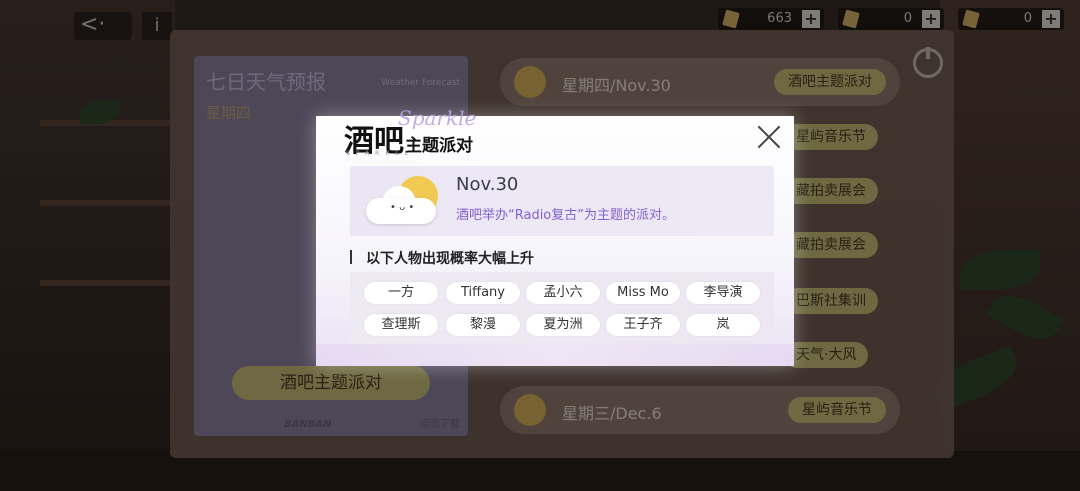  I want to click on character-chip: 王子齐, so click(643, 325).